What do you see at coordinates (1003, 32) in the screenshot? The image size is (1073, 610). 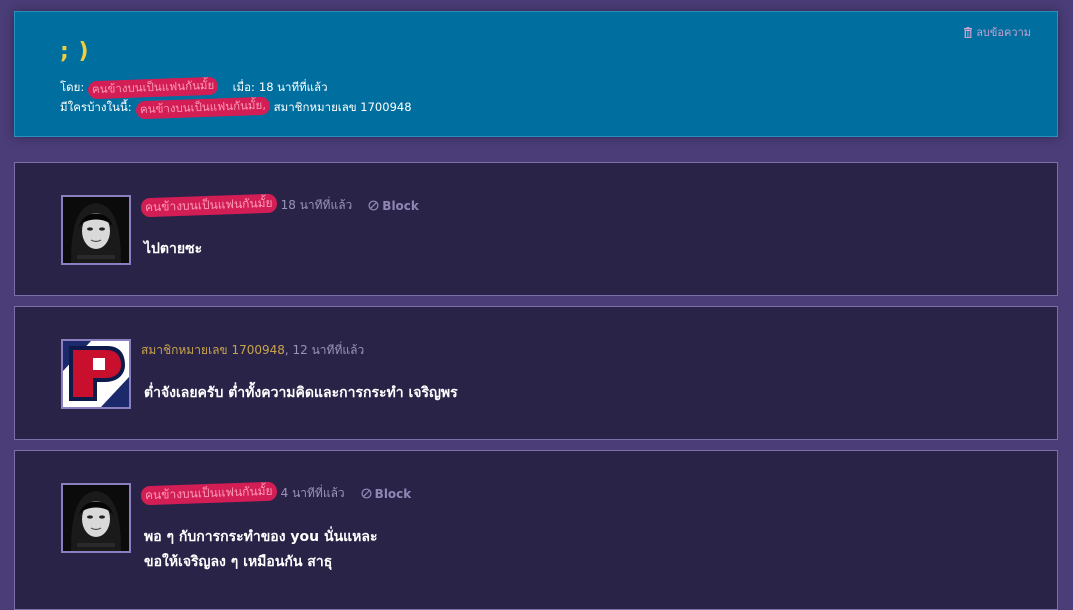 I see `delete-message-label: ลบข้อความ` at bounding box center [1003, 32].